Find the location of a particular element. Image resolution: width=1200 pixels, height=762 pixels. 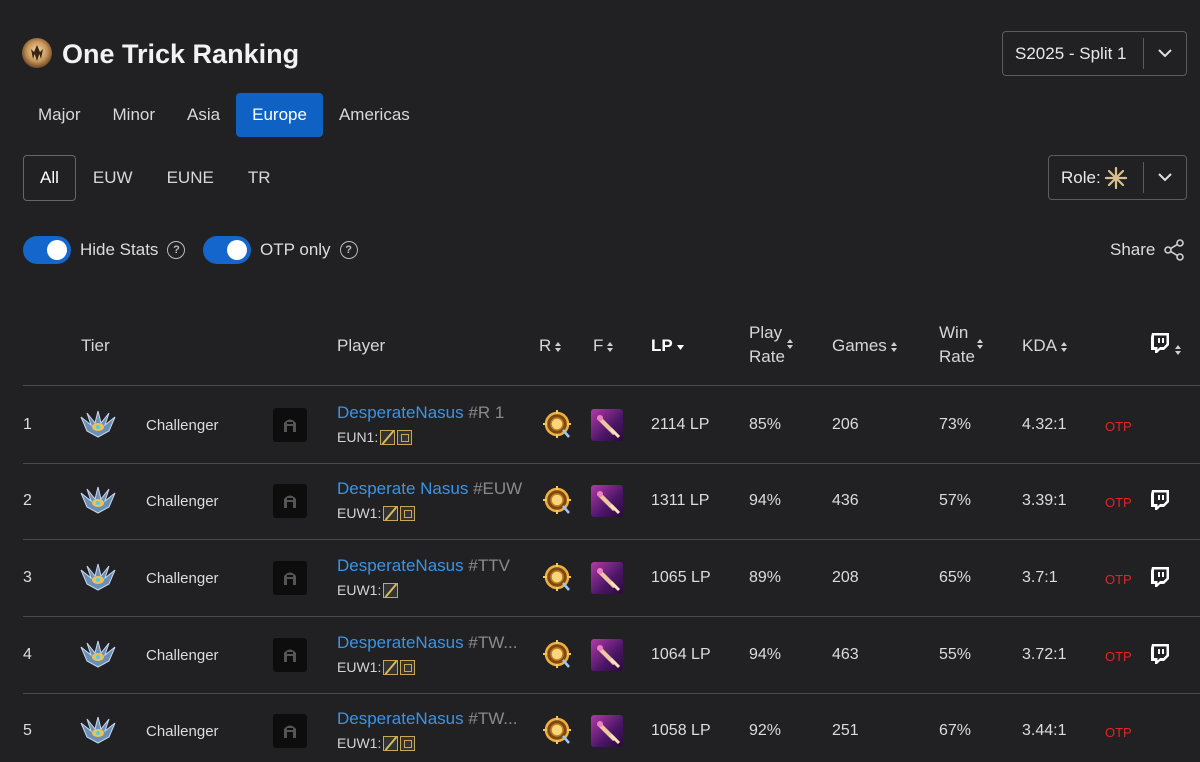

role-select: Role: is located at coordinates (1117, 177).